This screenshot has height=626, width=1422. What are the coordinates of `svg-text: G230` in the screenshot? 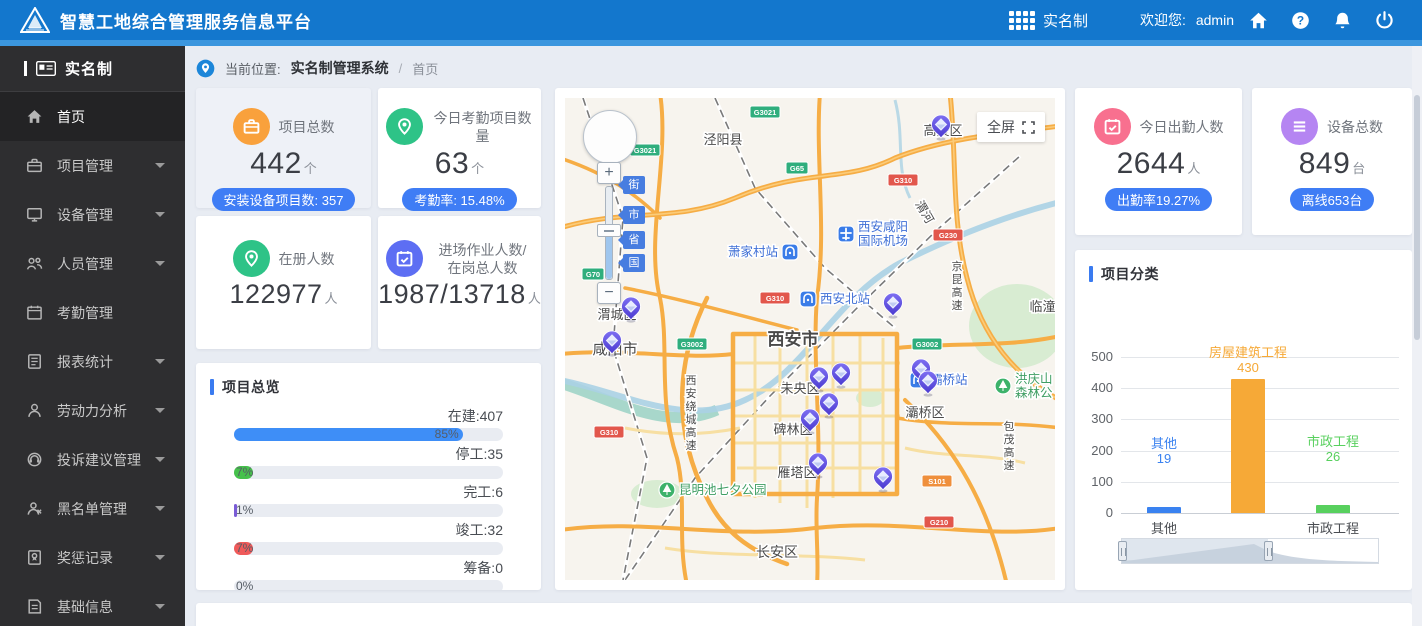 It's located at (948, 235).